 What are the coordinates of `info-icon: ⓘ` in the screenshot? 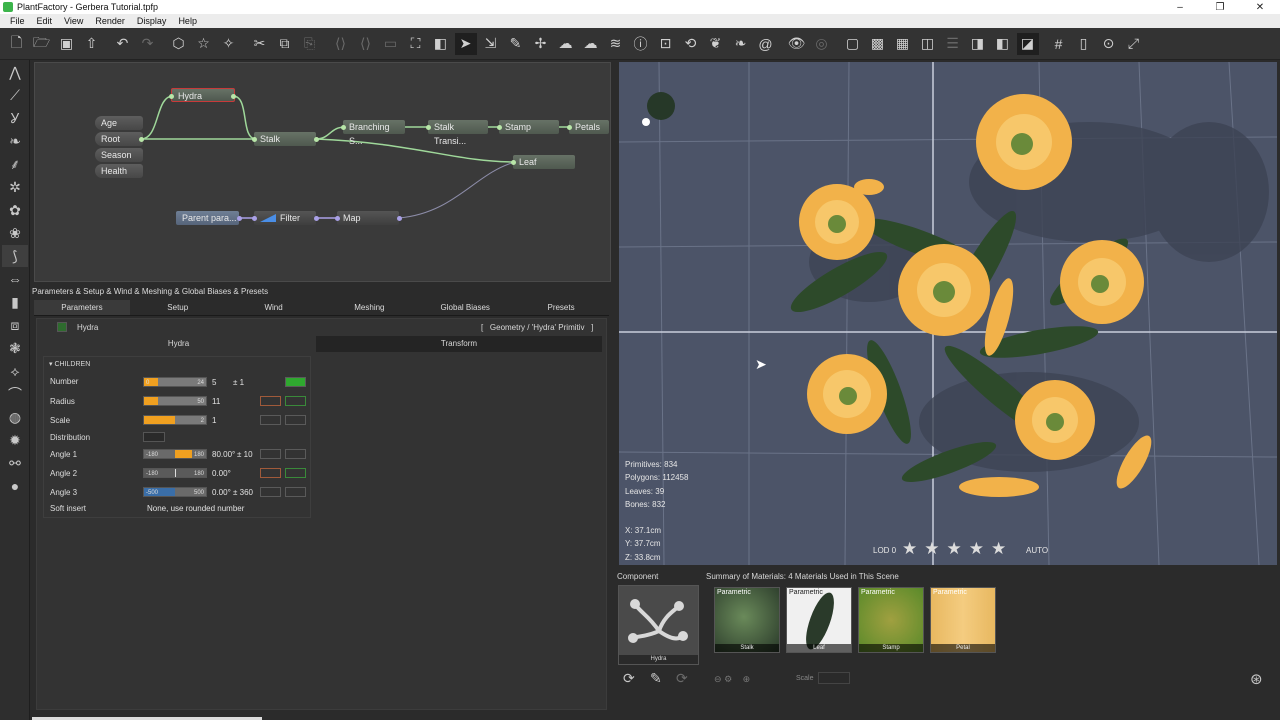 It's located at (641, 44).